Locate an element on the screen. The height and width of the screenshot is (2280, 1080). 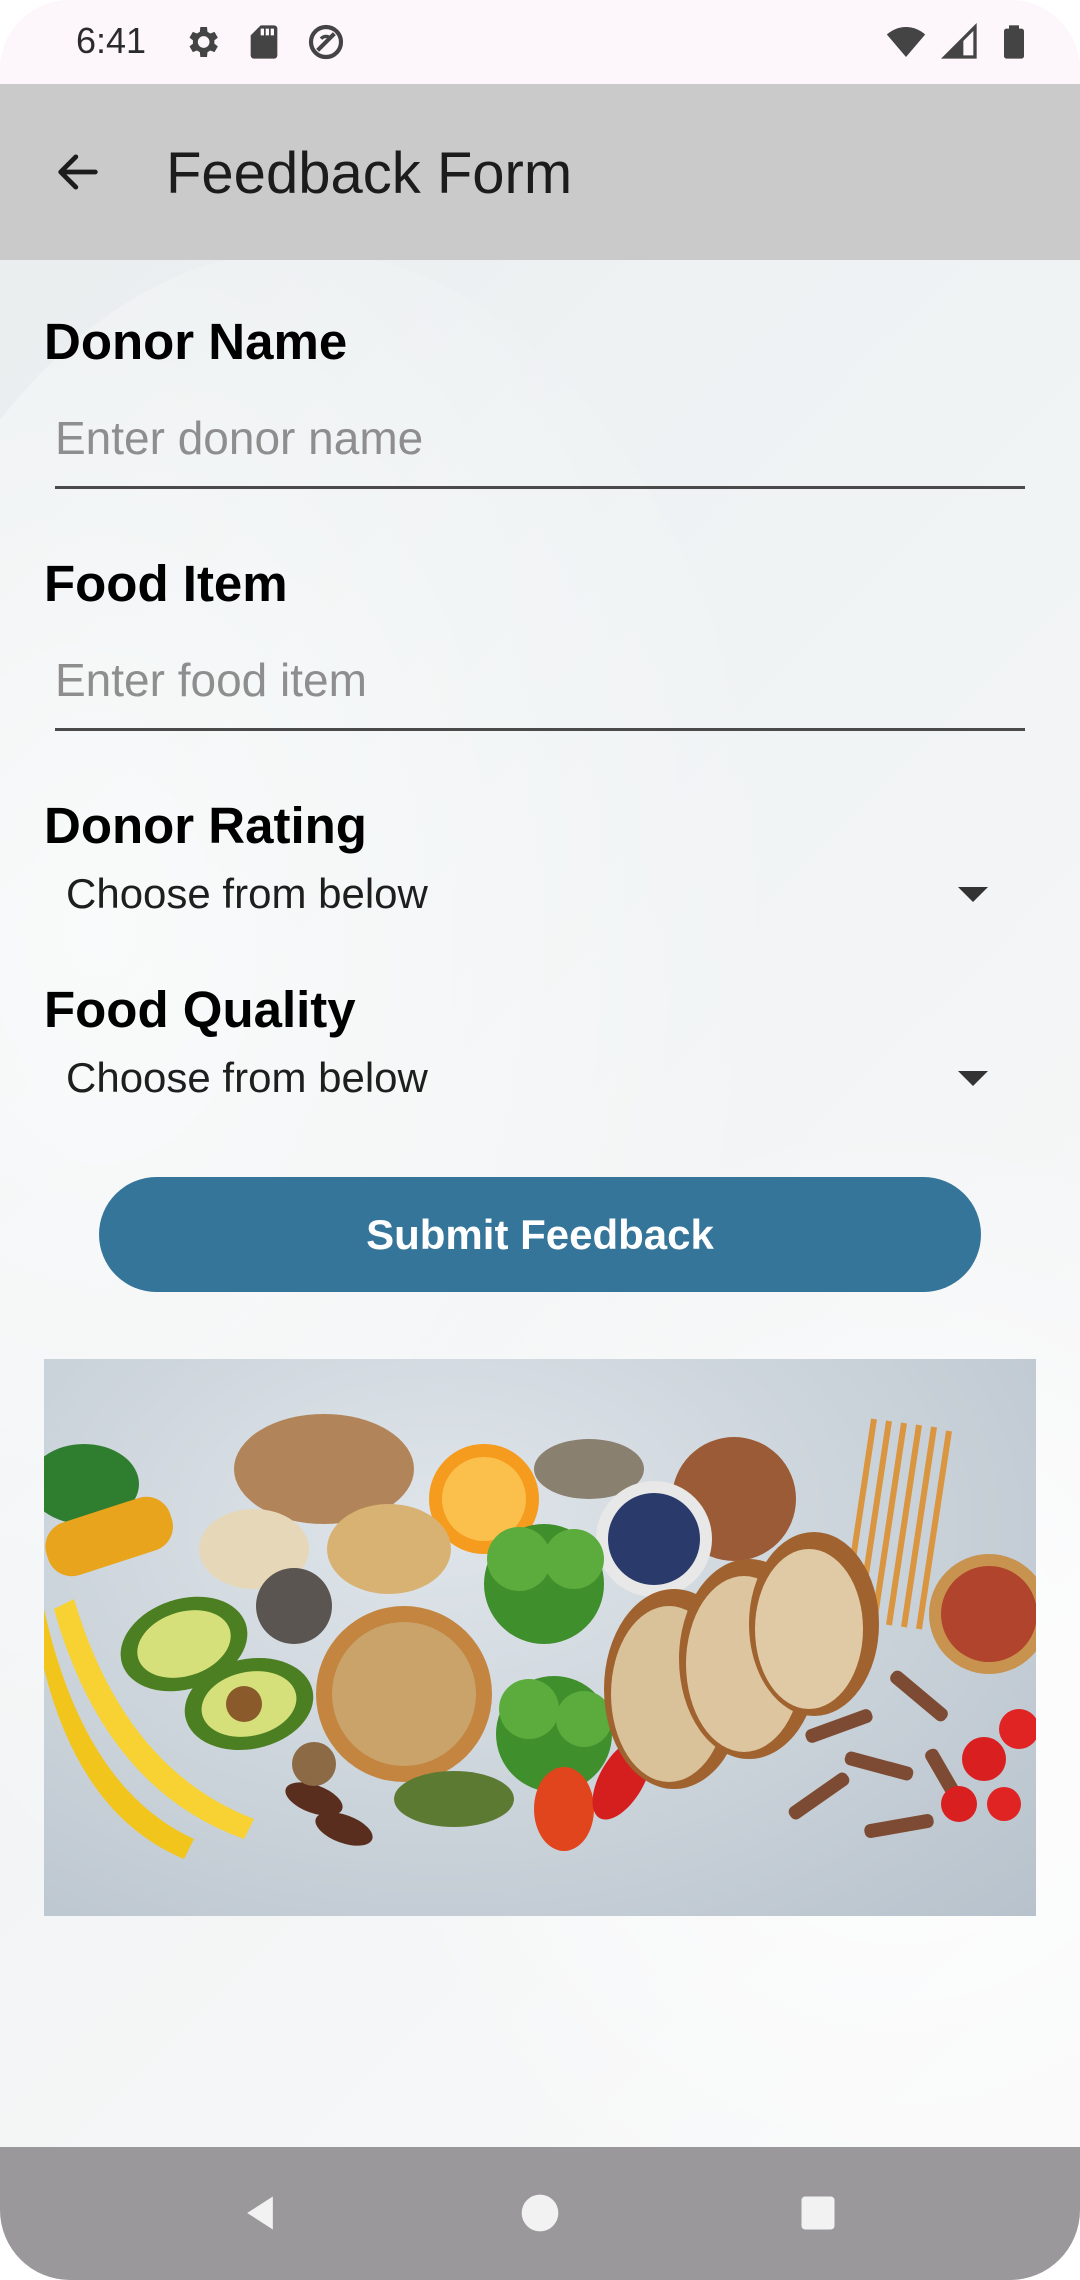
status-bar: 6:41 is located at coordinates (540, 42).